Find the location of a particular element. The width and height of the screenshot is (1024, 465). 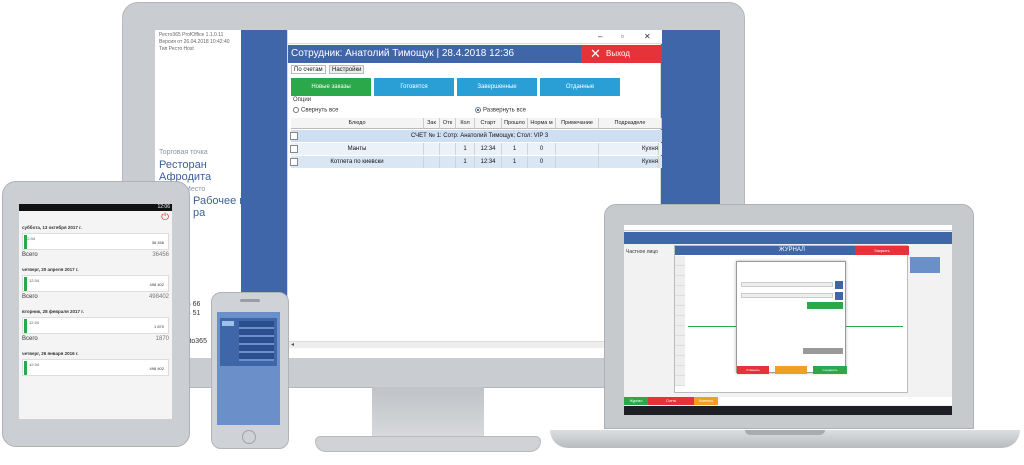

booking-dialog: Отменить Сохранить is located at coordinates (791, 317).